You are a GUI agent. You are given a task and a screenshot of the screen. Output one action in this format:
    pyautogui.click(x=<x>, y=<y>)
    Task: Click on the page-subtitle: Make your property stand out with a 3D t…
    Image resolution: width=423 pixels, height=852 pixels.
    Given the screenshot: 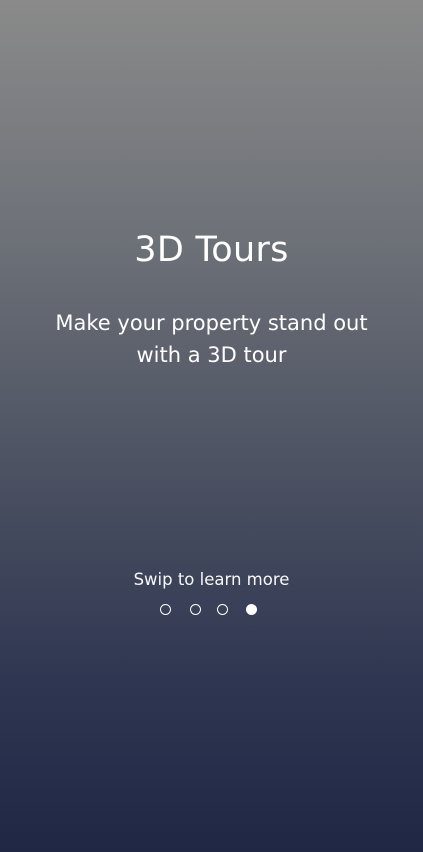 What is the action you would take?
    pyautogui.click(x=211, y=339)
    